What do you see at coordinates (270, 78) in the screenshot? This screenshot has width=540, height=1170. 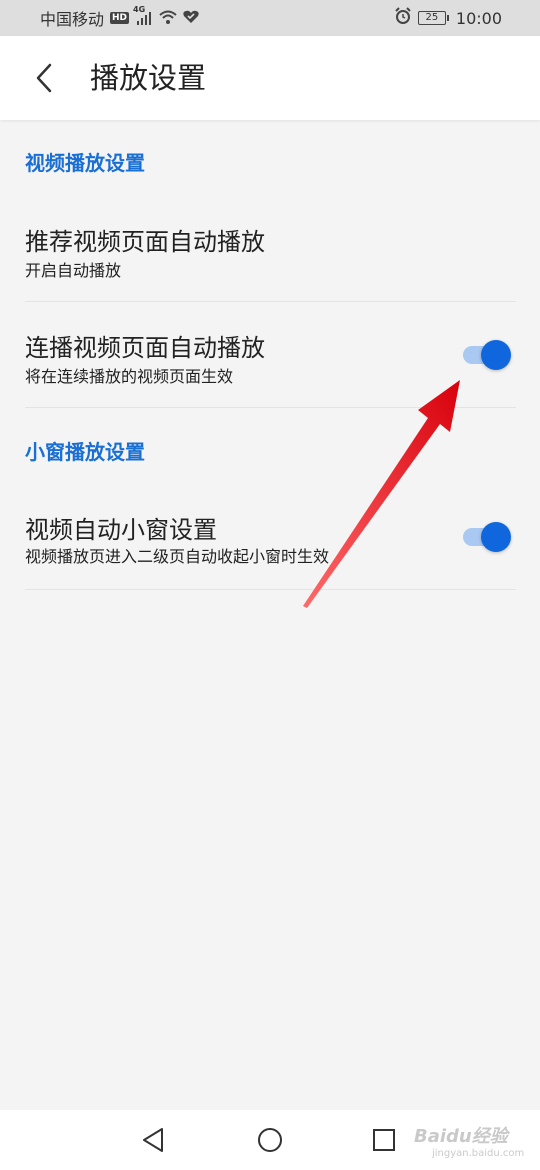 I see `app-header: 播放设置` at bounding box center [270, 78].